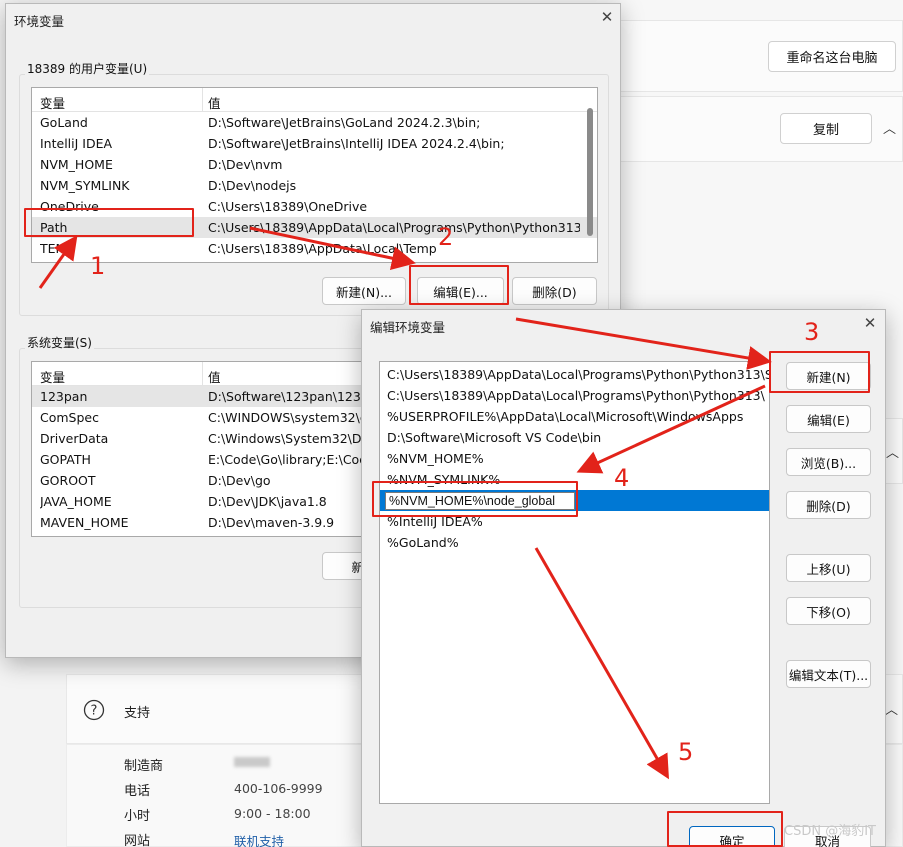 Image resolution: width=903 pixels, height=847 pixels. What do you see at coordinates (686, 752) in the screenshot?
I see `annotation-number-5: 5` at bounding box center [686, 752].